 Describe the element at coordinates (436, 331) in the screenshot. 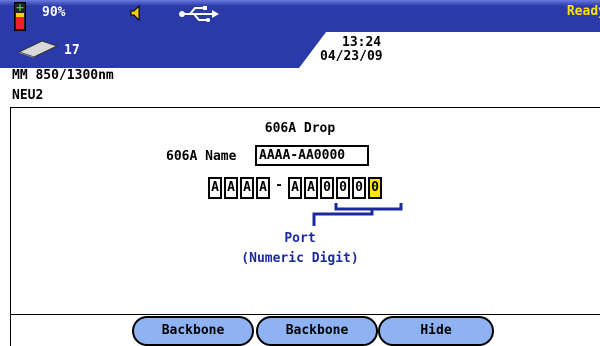

I see `hide-button: Hide` at that location.